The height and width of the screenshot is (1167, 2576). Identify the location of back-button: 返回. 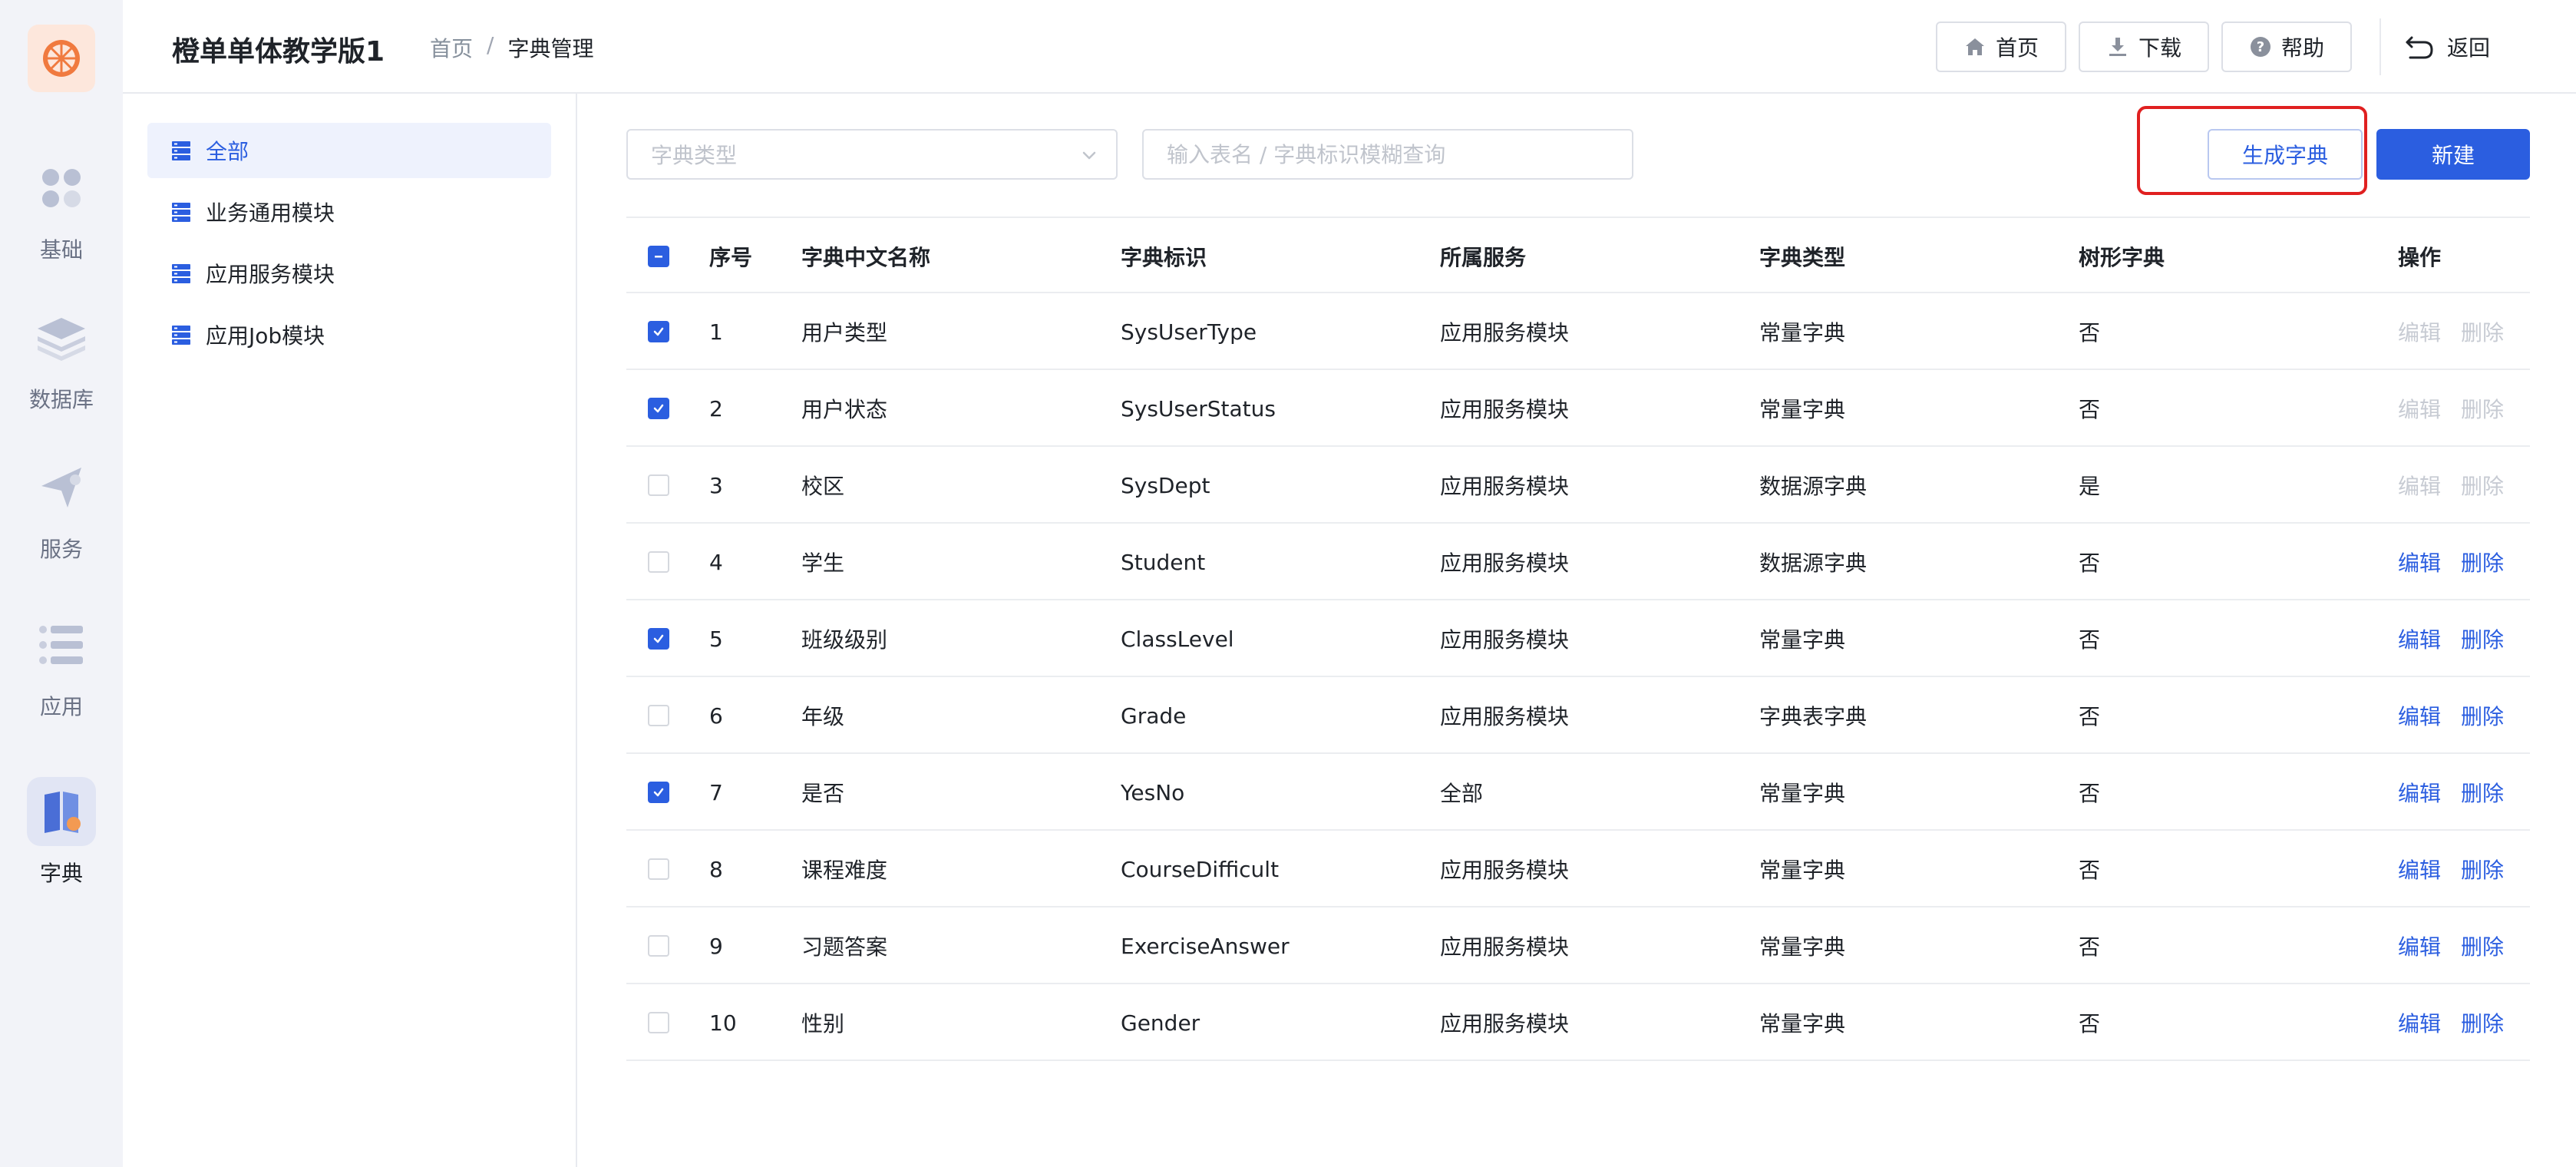
(2447, 47).